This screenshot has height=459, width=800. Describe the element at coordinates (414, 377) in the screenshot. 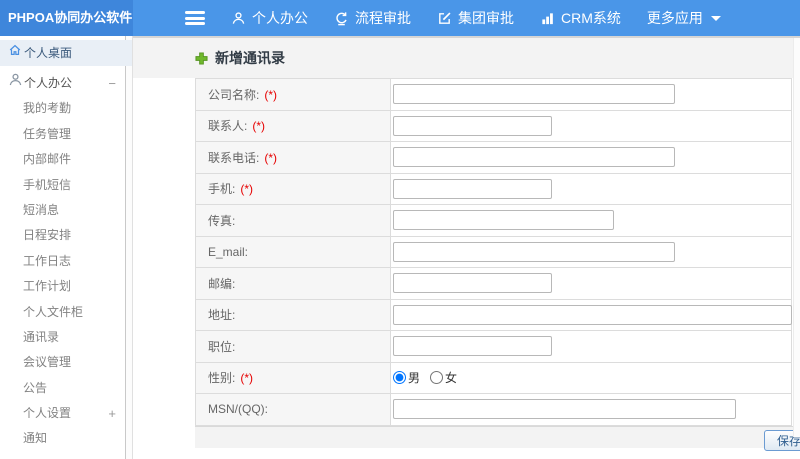

I see `radio-label: 男` at that location.